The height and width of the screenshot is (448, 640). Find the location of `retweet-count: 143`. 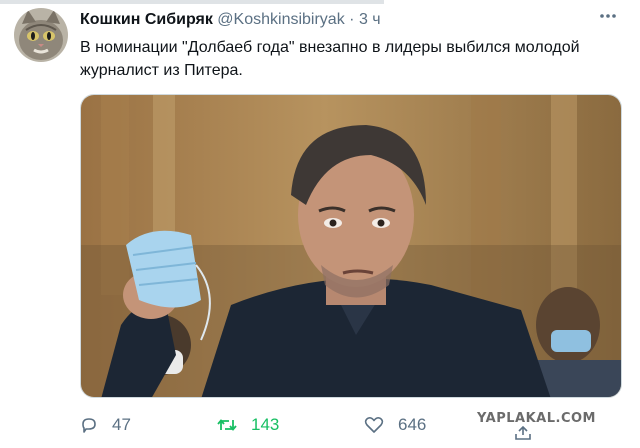

retweet-count: 143 is located at coordinates (265, 424).